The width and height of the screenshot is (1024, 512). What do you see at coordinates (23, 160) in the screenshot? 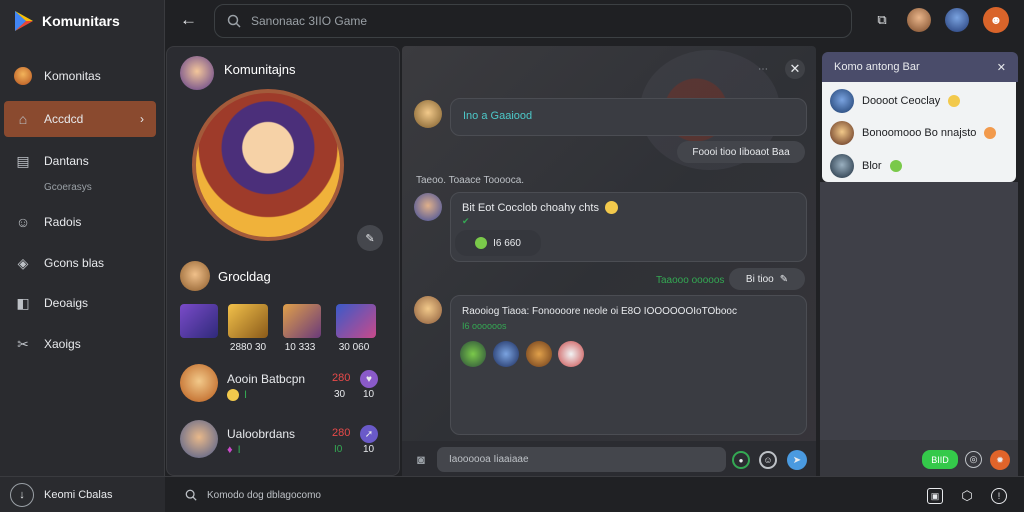
I see `list-icon: ▤` at bounding box center [23, 160].